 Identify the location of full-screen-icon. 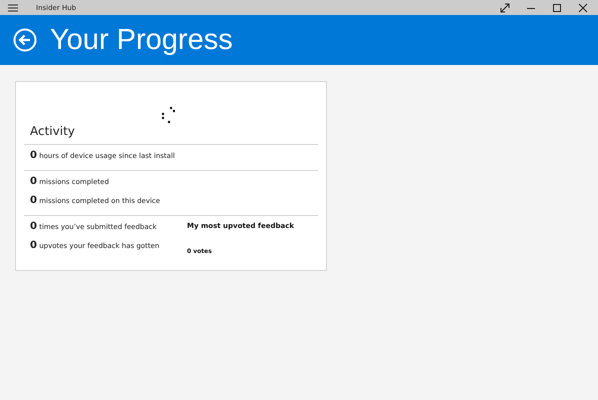
(505, 7).